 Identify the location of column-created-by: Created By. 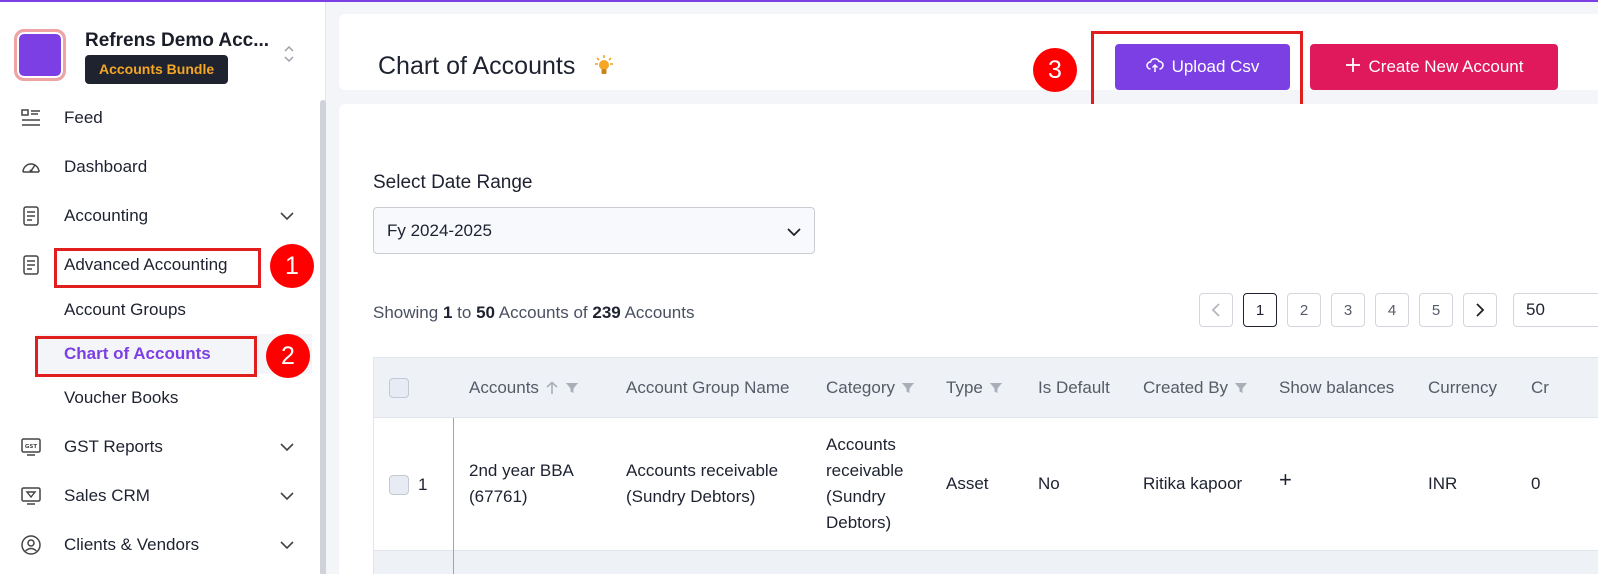
(1195, 388).